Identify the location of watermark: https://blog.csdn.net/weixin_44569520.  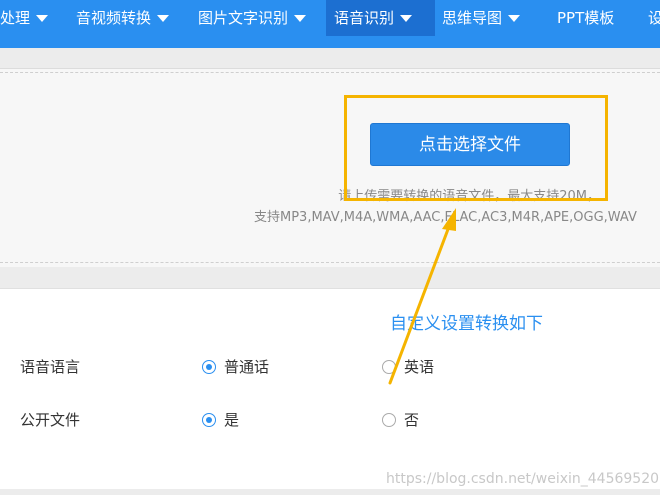
(523, 479).